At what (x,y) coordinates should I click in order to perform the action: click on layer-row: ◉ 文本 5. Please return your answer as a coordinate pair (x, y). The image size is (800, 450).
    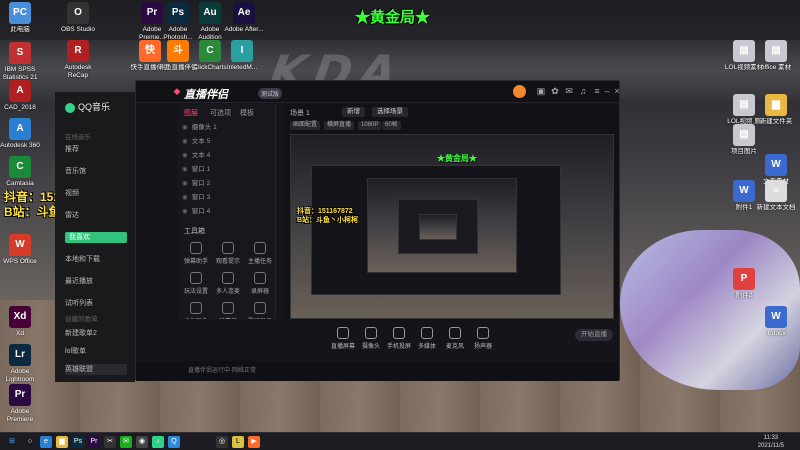
    Looking at the image, I should click on (226, 141).